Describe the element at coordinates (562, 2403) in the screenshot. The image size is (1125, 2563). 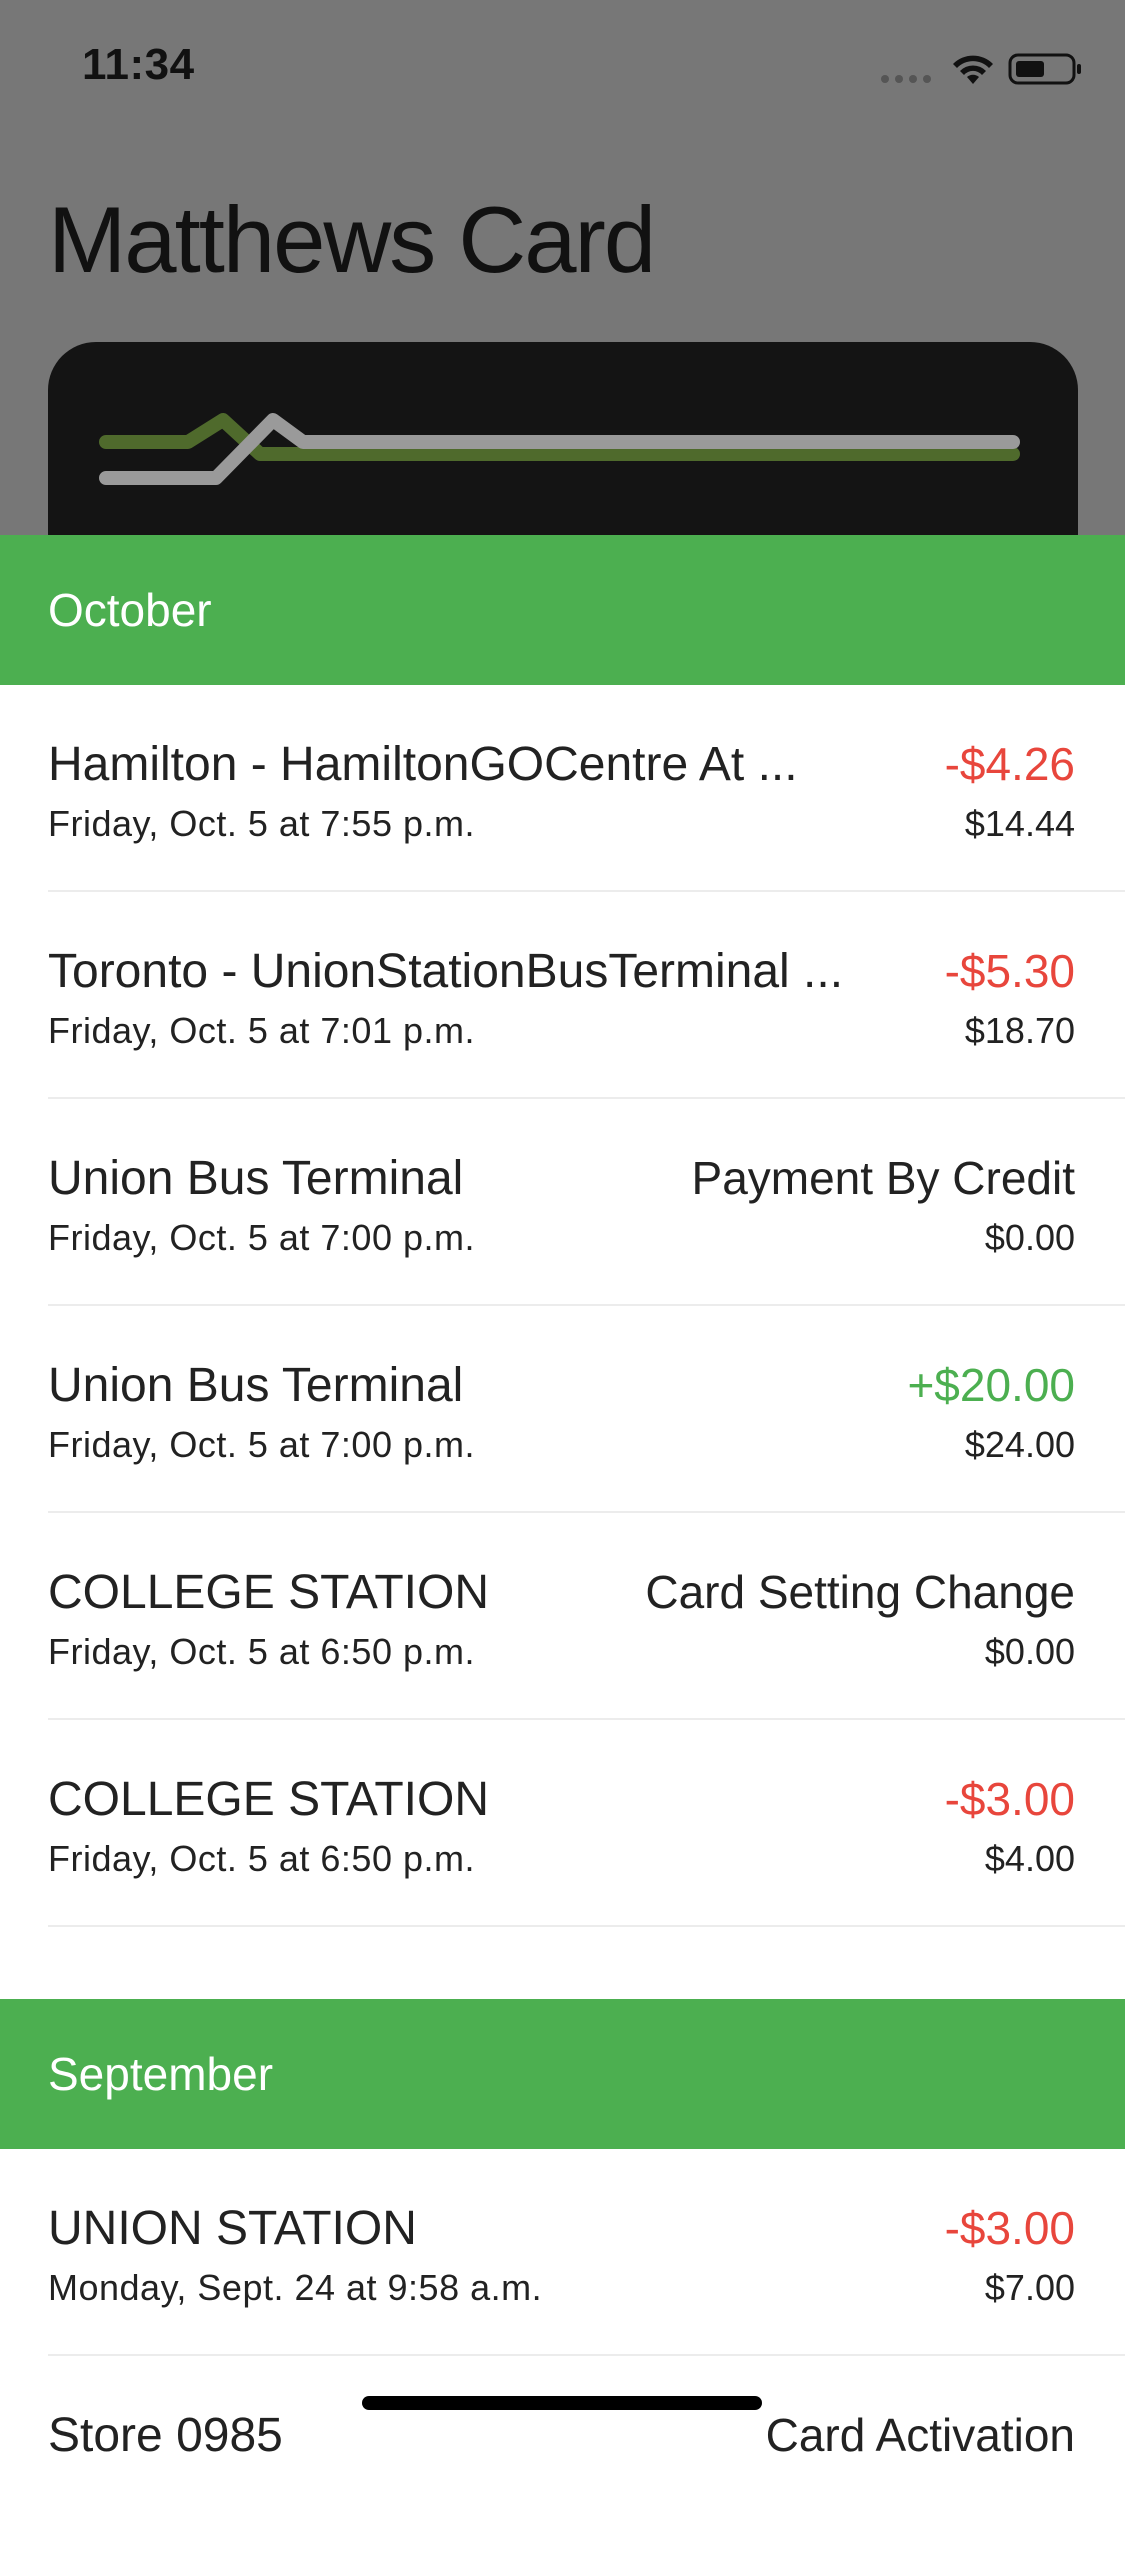
I see `home-indicator` at that location.